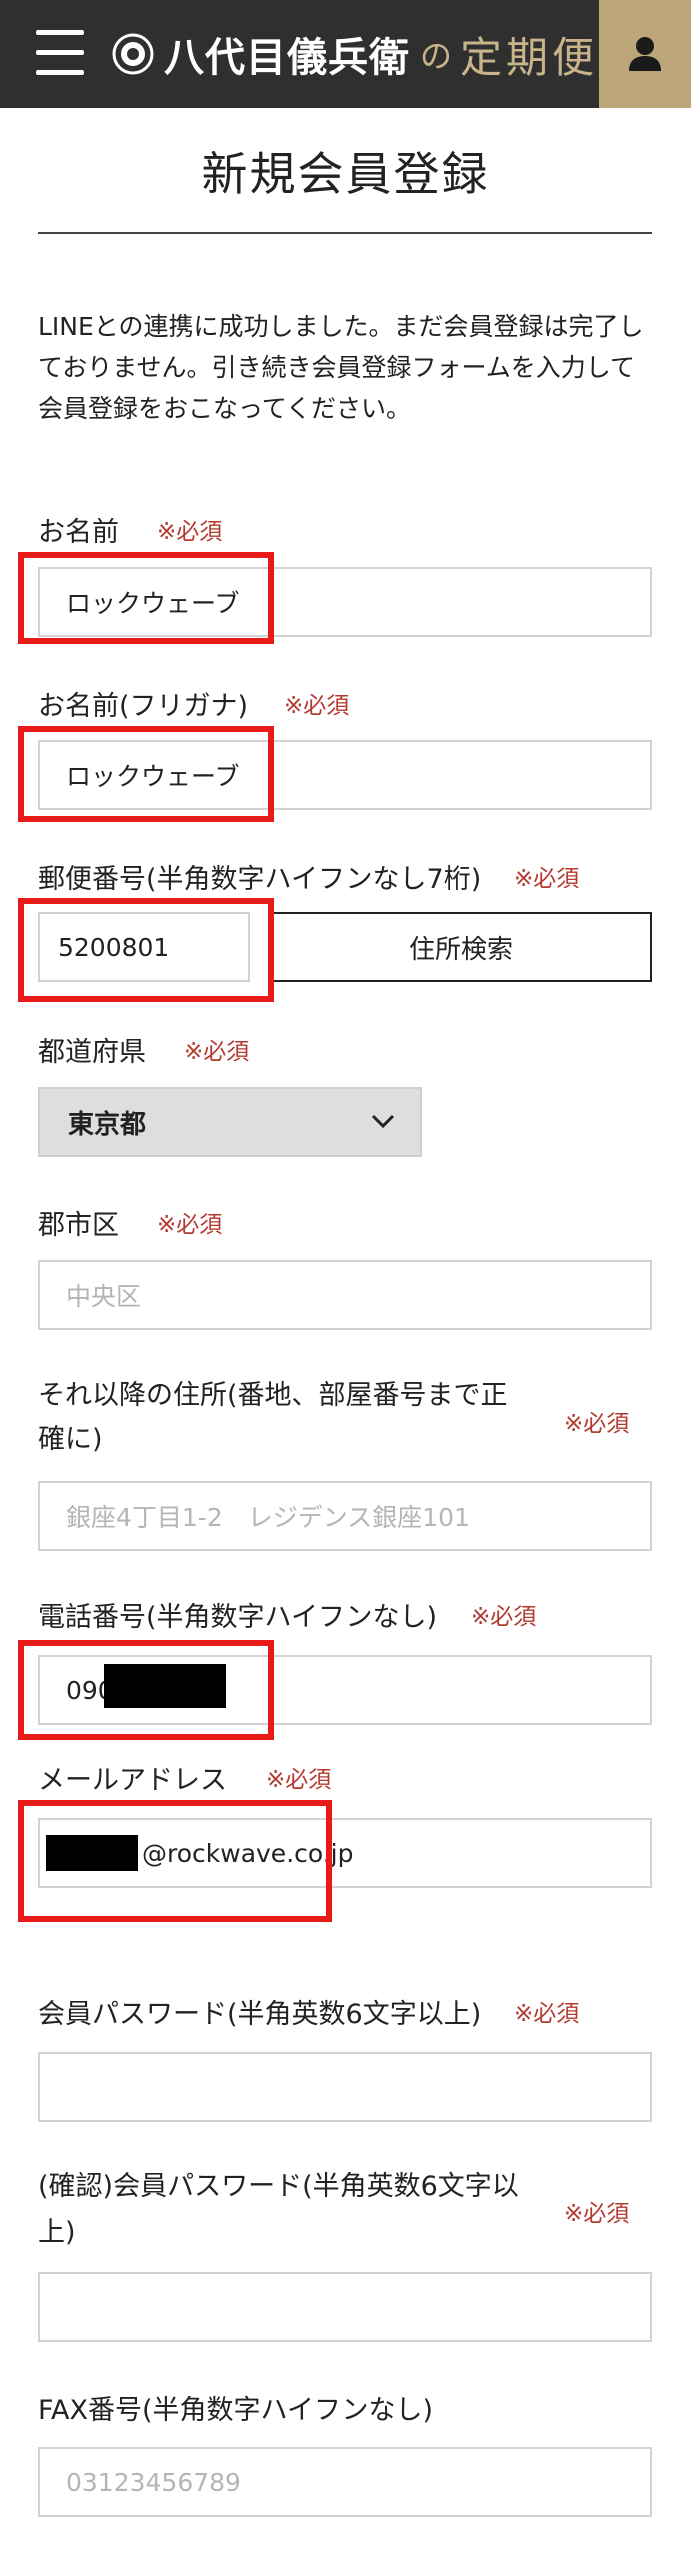 The height and width of the screenshot is (2560, 691). I want to click on address-search-button: 住所検索, so click(461, 947).